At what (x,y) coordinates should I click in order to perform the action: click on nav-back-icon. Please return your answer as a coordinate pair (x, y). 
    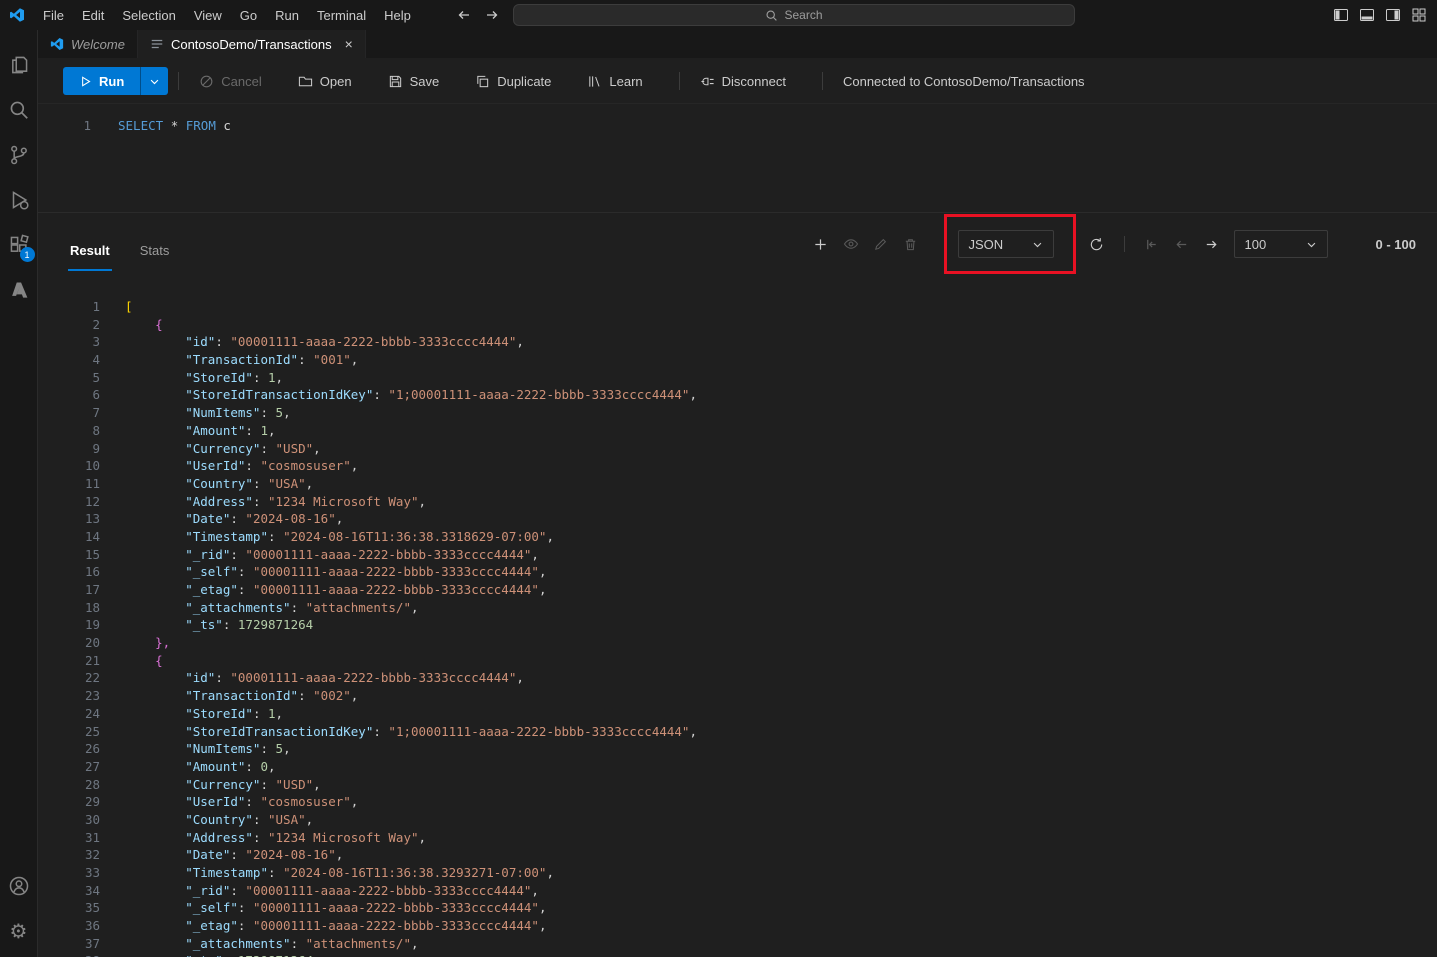
    Looking at the image, I should click on (464, 15).